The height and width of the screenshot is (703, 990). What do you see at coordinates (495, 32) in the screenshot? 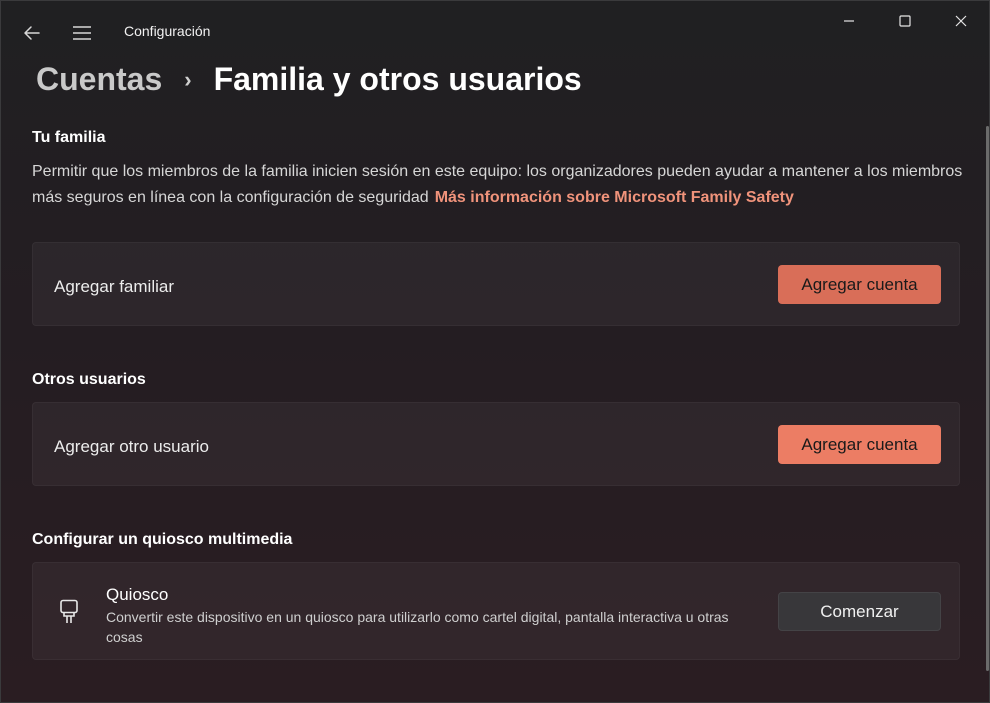
I see `title-bar: Configuración` at bounding box center [495, 32].